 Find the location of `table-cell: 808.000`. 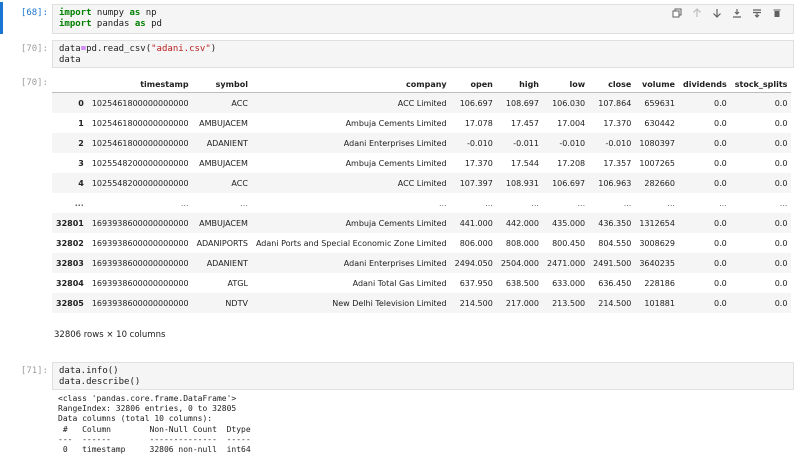

table-cell: 808.000 is located at coordinates (522, 243).